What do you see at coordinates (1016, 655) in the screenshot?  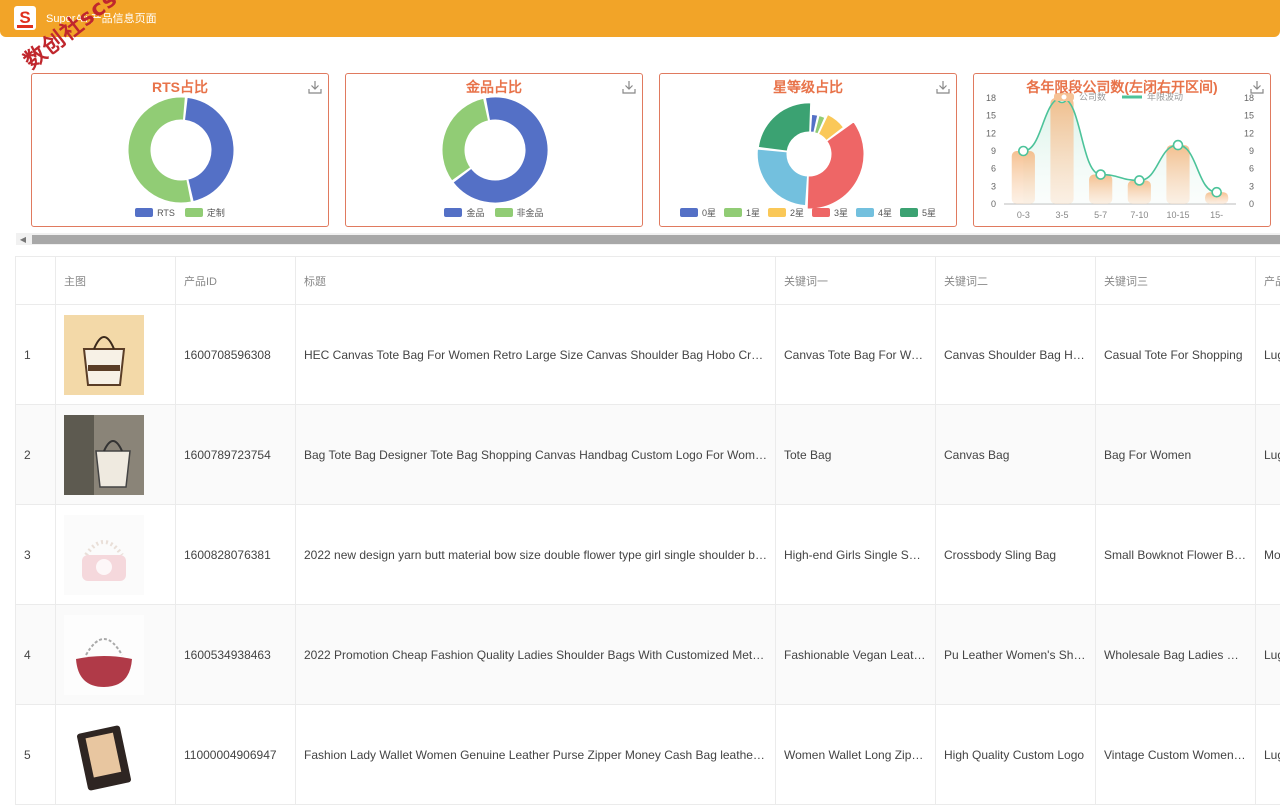 I see `keyword-2-cell: Pu Leather Women's Shoulder` at bounding box center [1016, 655].